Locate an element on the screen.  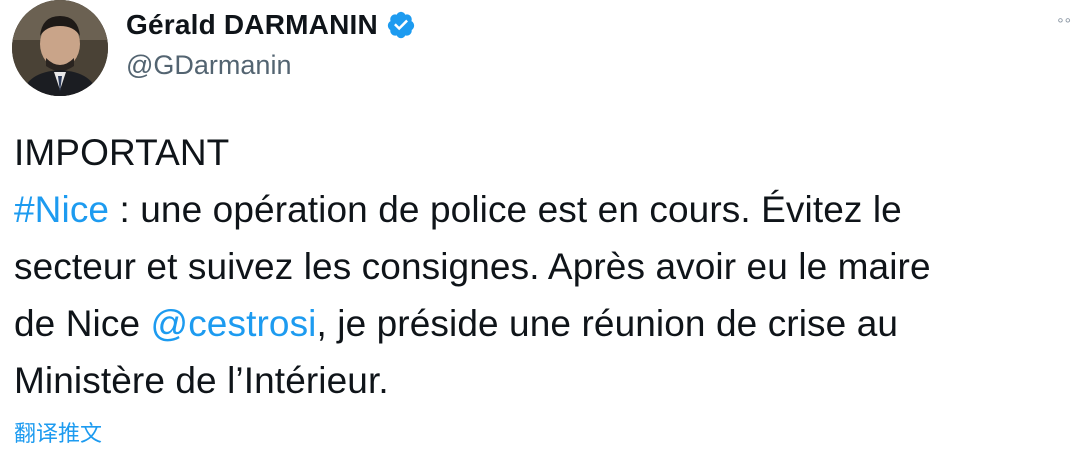
tweet-line-5-text: Ministère de l’Intérieur. is located at coordinates (201, 380).